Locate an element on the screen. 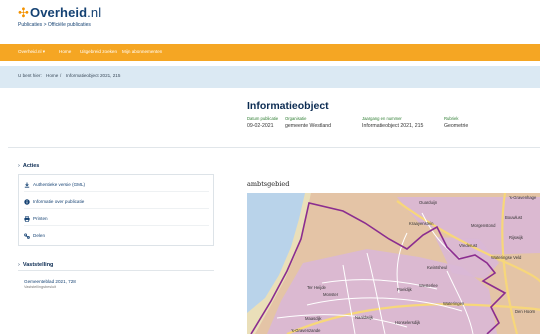  action-info-publicatie-label: Informatie over publicatie is located at coordinates (59, 201).